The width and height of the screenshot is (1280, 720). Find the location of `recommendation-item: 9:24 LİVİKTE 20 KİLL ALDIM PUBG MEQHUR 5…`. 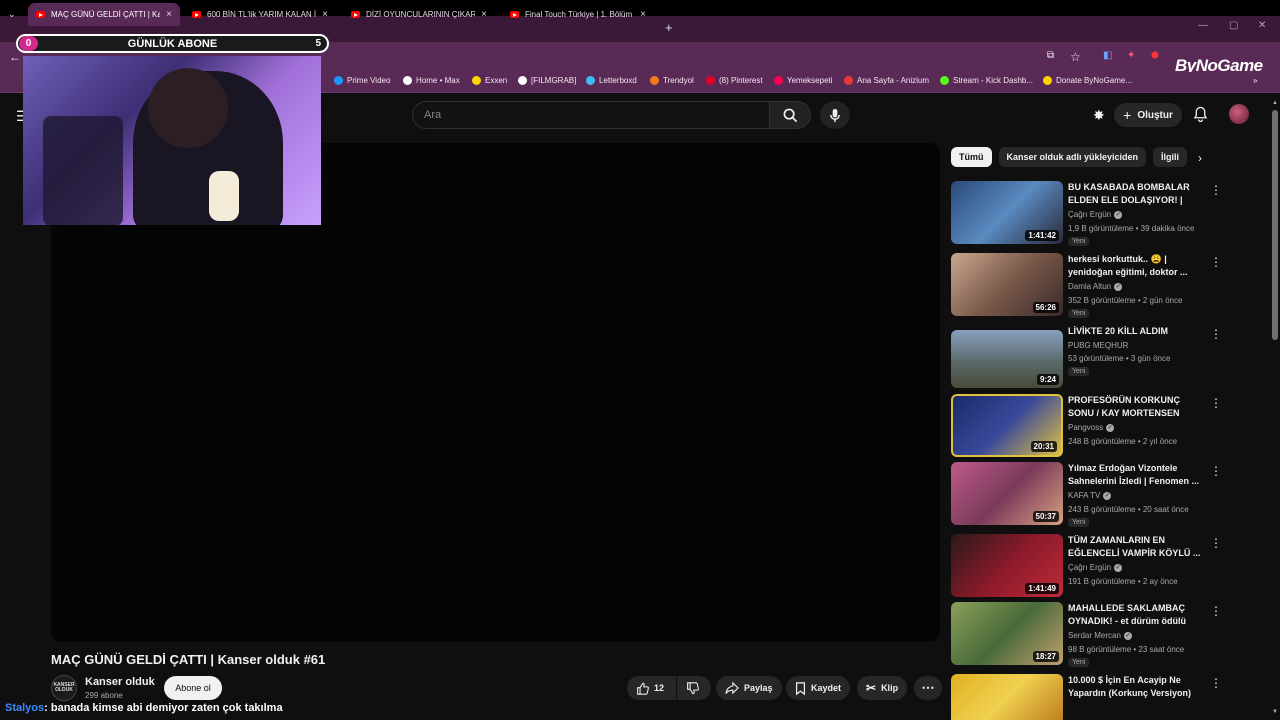

recommendation-item: 9:24 LİVİKTE 20 KİLL ALDIM PUBG MEQHUR 5… is located at coordinates (1091, 357).